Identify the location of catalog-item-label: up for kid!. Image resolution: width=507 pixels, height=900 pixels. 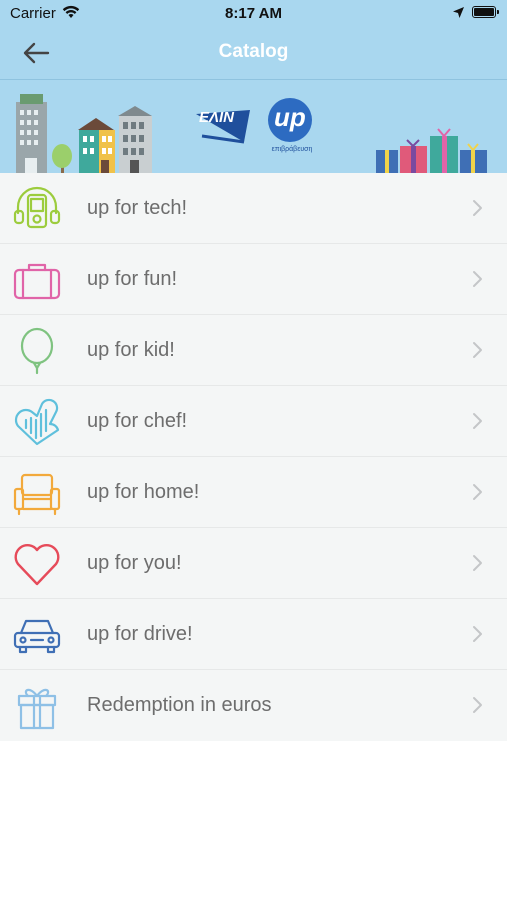
(131, 350).